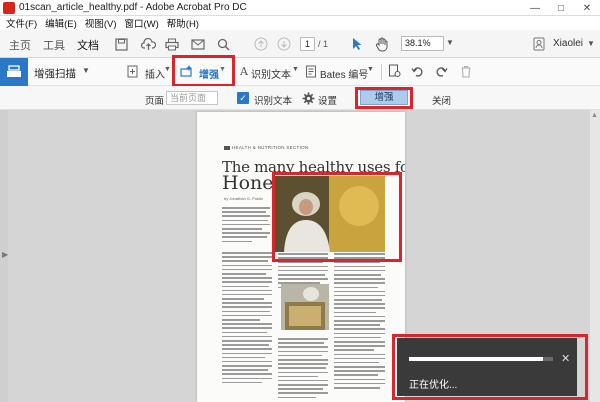 This screenshot has height=402, width=600. What do you see at coordinates (308, 98) in the screenshot?
I see `gear-icon` at bounding box center [308, 98].